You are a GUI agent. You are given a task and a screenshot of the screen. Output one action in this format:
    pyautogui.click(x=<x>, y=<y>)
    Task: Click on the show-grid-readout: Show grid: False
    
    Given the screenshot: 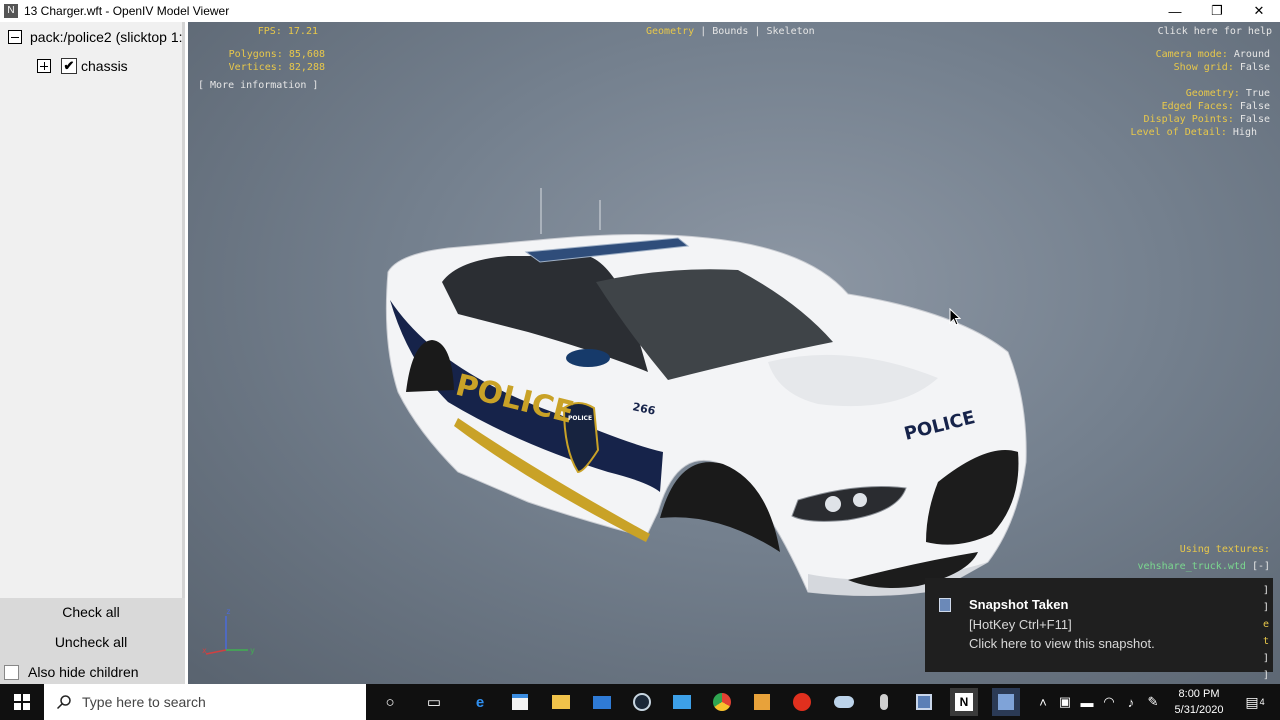 What is the action you would take?
    pyautogui.click(x=1222, y=67)
    